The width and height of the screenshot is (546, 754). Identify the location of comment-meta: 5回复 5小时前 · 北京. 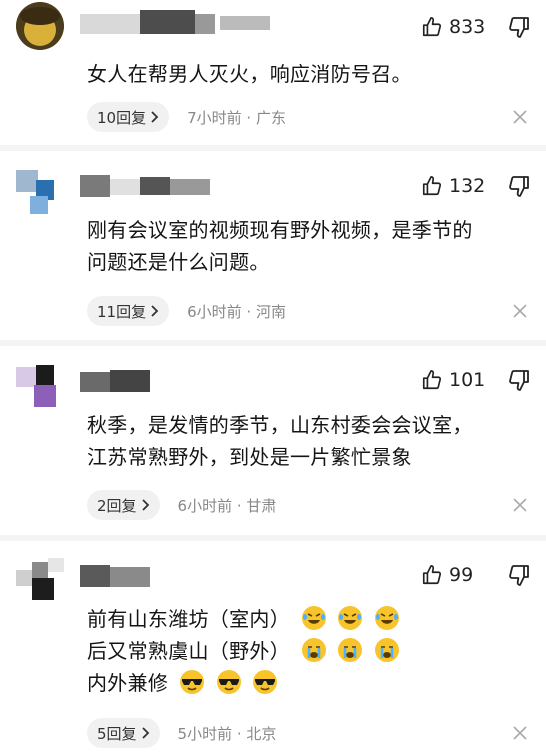
(181, 733).